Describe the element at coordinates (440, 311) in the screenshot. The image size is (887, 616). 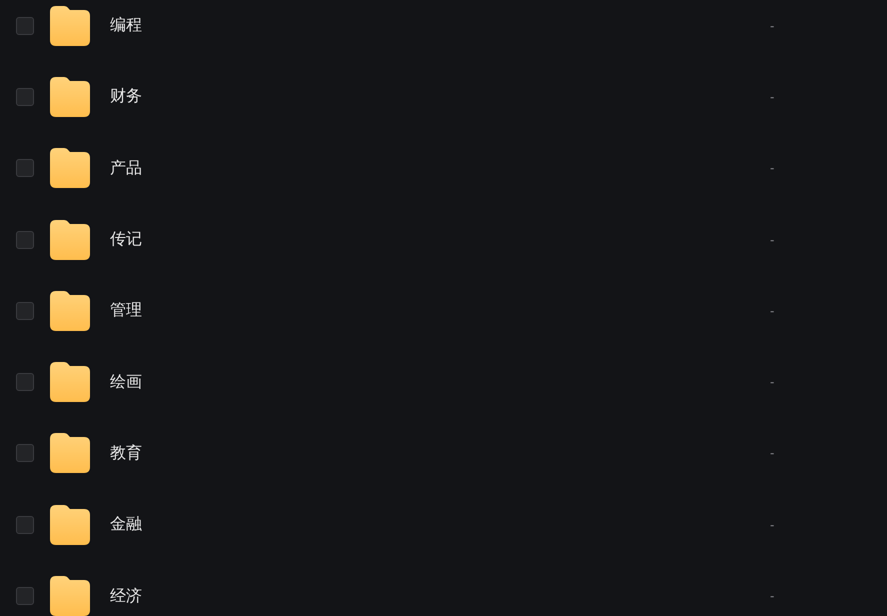
I see `folder-name: 管理` at that location.